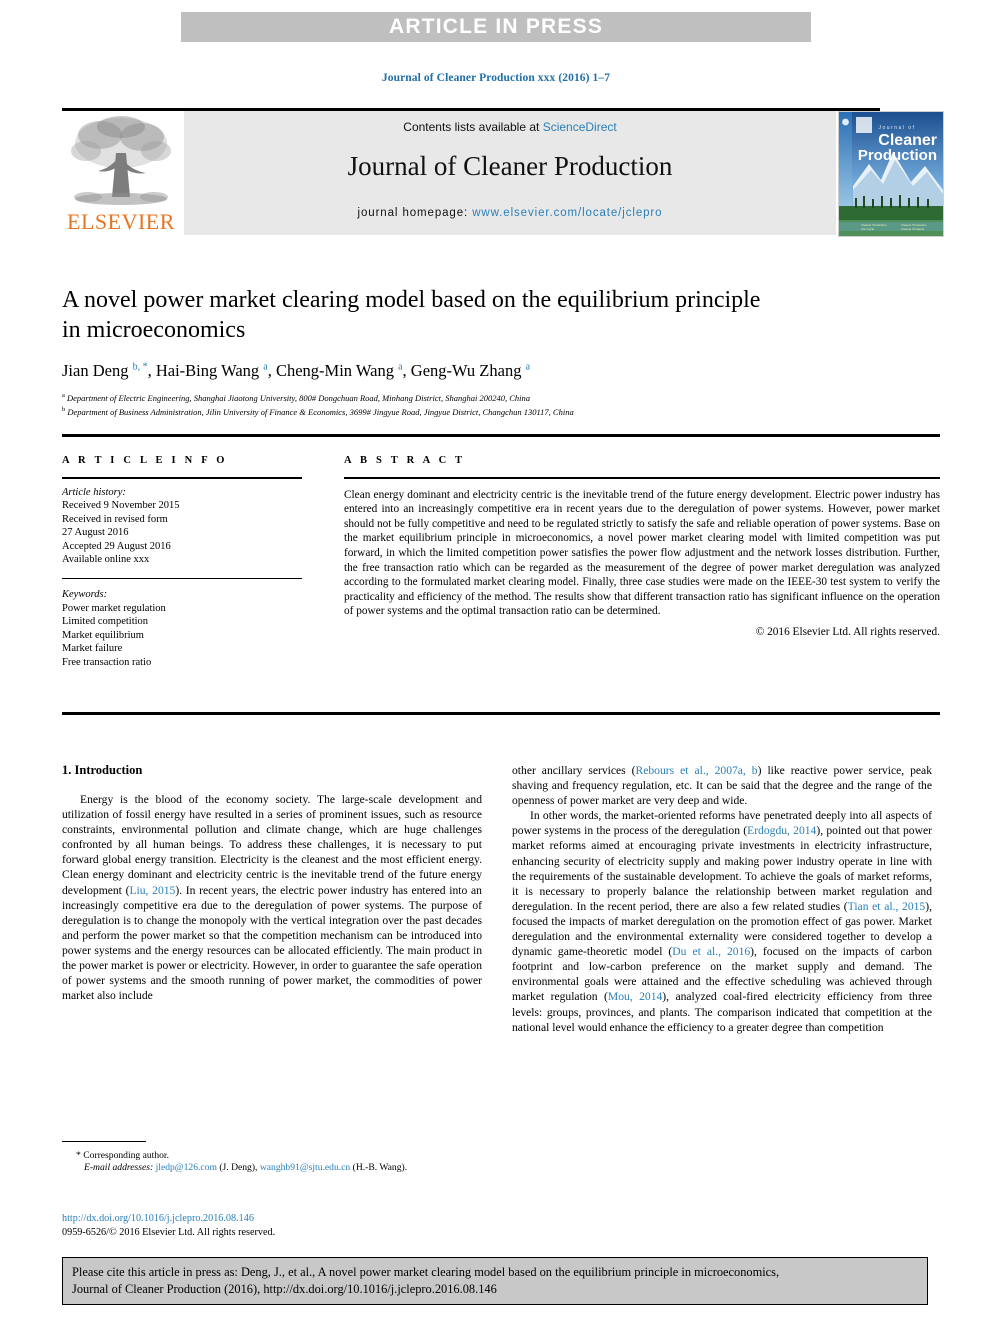  What do you see at coordinates (85, 595) in the screenshot?
I see `keywords-label: Keywords:` at bounding box center [85, 595].